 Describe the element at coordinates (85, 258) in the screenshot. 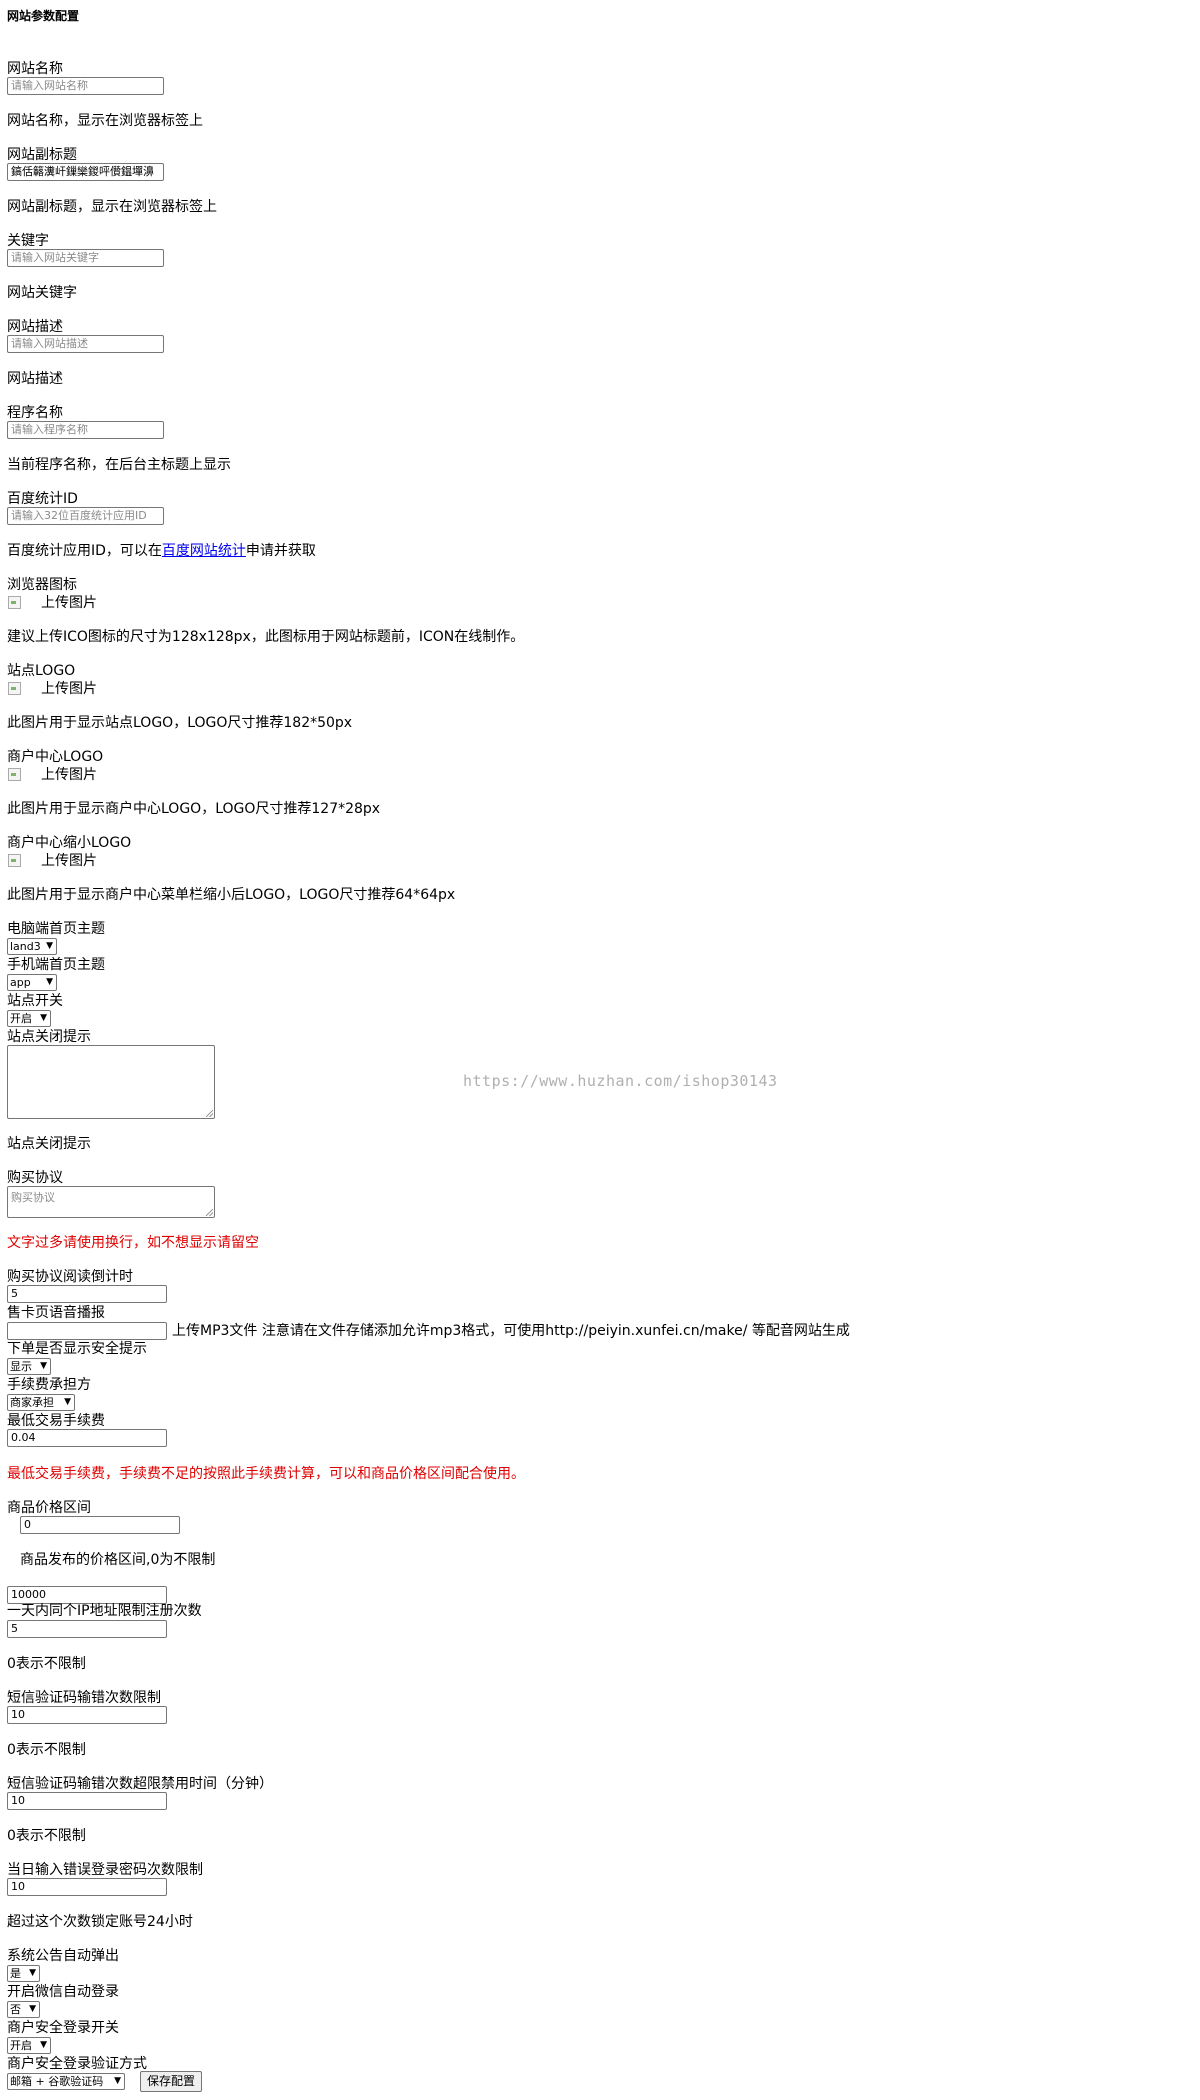

I see `keywords-input: 请输入网站关键字` at that location.